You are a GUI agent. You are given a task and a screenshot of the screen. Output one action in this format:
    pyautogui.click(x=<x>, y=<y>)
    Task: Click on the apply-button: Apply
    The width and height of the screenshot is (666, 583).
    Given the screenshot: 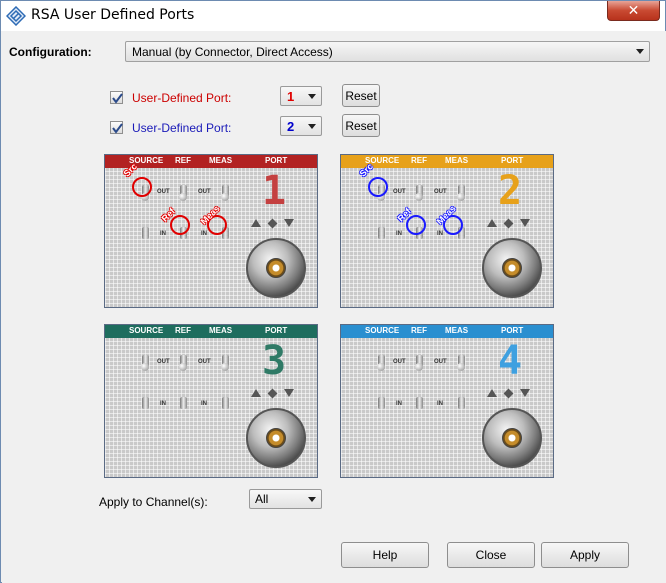 What is the action you would take?
    pyautogui.click(x=585, y=555)
    